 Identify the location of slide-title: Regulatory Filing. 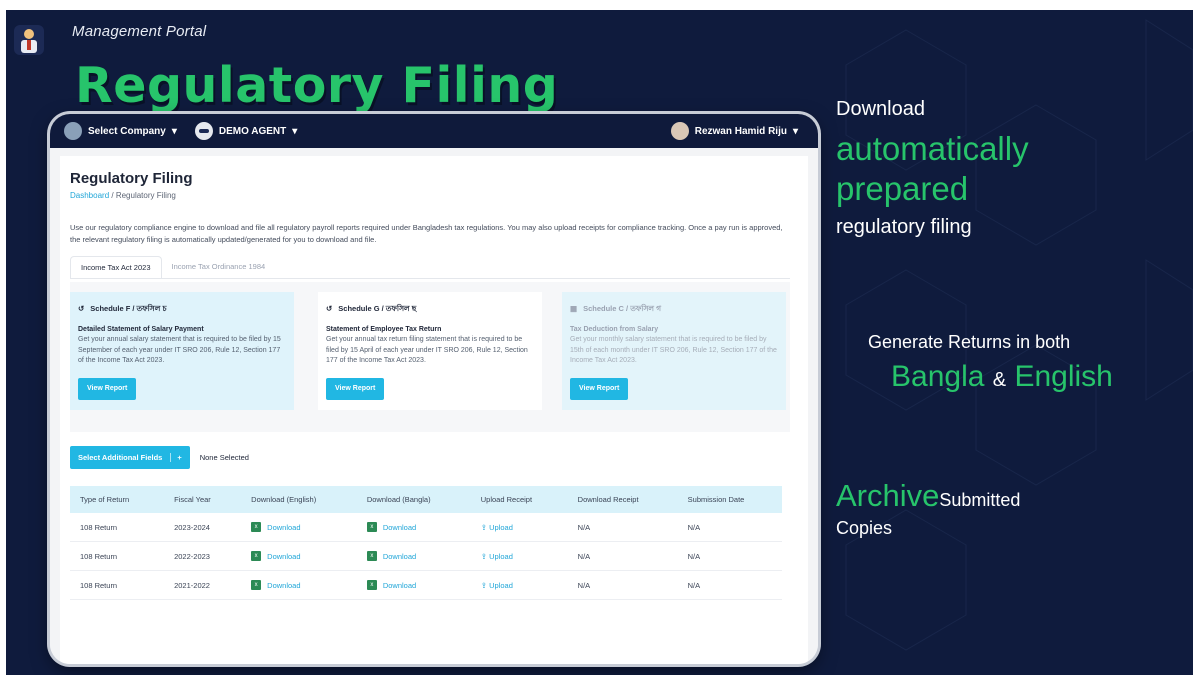
(317, 85).